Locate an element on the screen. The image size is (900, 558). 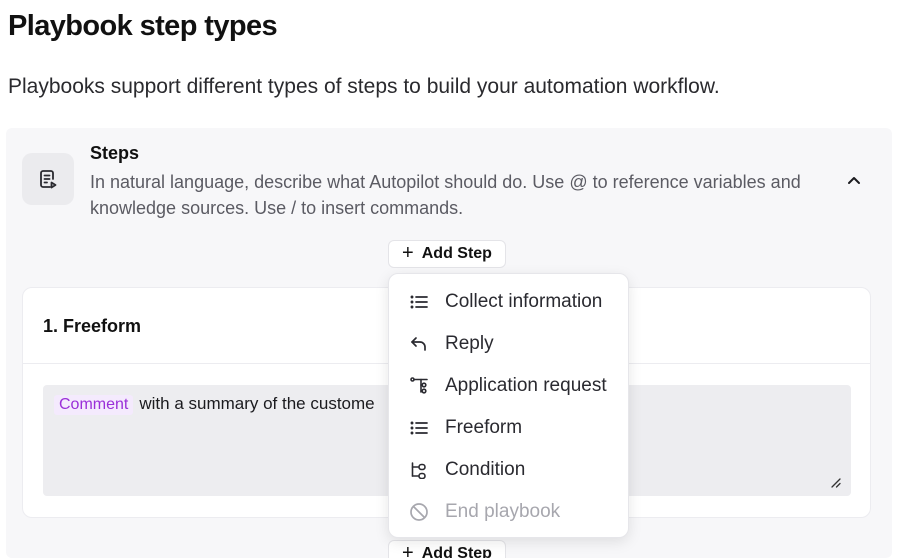
add-step-label: Add Step is located at coordinates (456, 253).